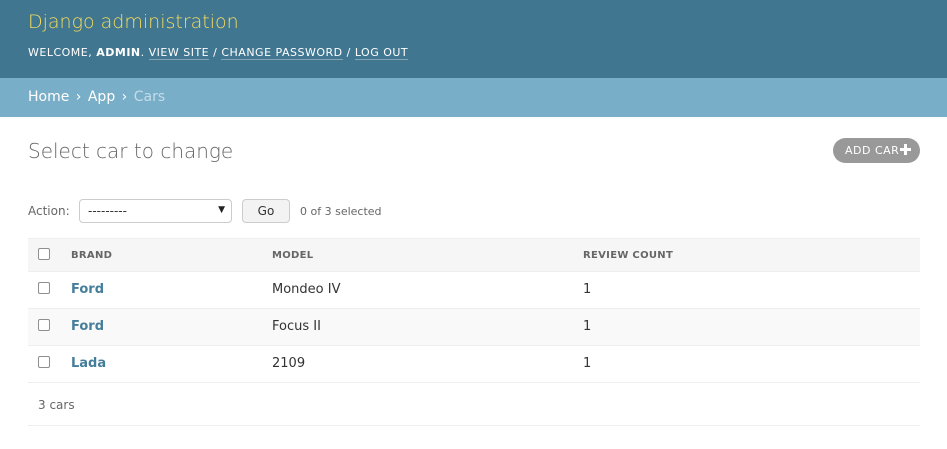 This screenshot has height=449, width=947. I want to click on brand-link: Lada, so click(88, 363).